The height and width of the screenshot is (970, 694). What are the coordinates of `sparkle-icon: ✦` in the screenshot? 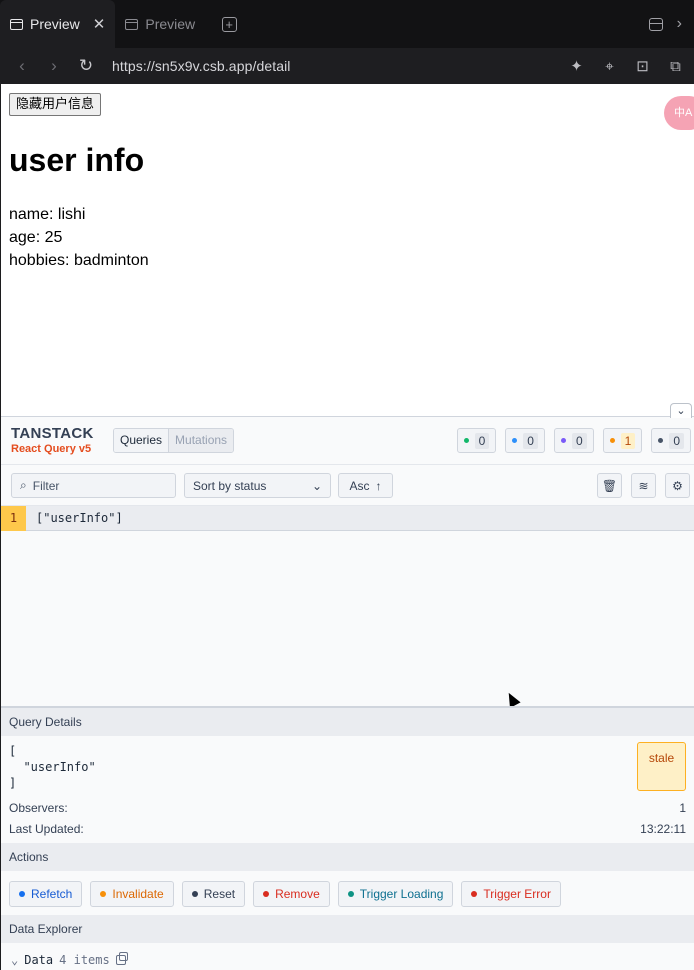 It's located at (576, 66).